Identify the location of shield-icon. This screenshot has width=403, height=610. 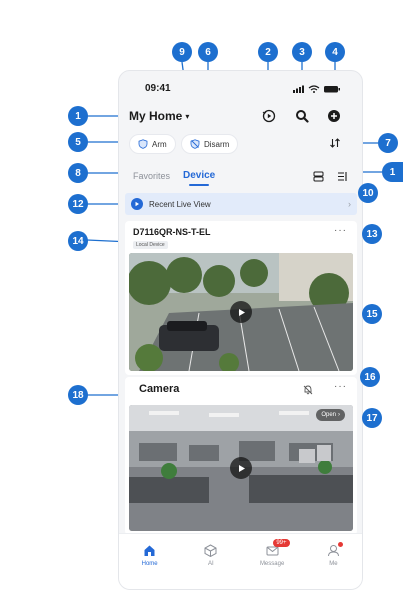
(143, 144).